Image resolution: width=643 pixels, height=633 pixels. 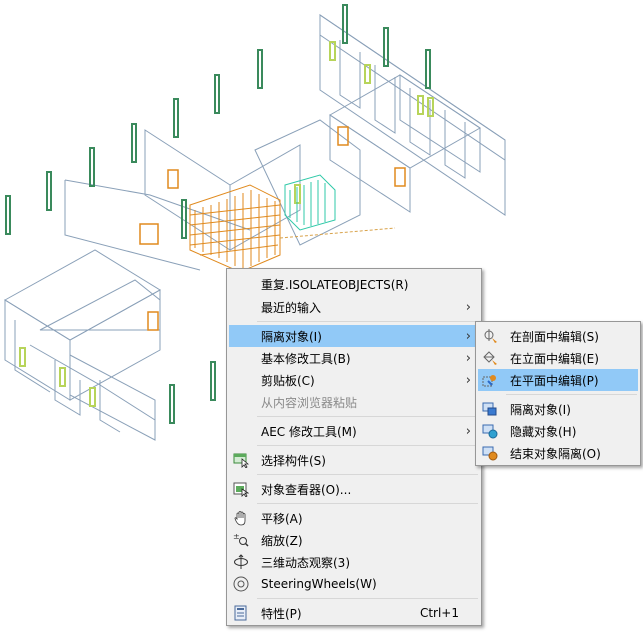 I want to click on submenu-item-edit-in-plan: 在平面中编辑(P), so click(x=558, y=380).